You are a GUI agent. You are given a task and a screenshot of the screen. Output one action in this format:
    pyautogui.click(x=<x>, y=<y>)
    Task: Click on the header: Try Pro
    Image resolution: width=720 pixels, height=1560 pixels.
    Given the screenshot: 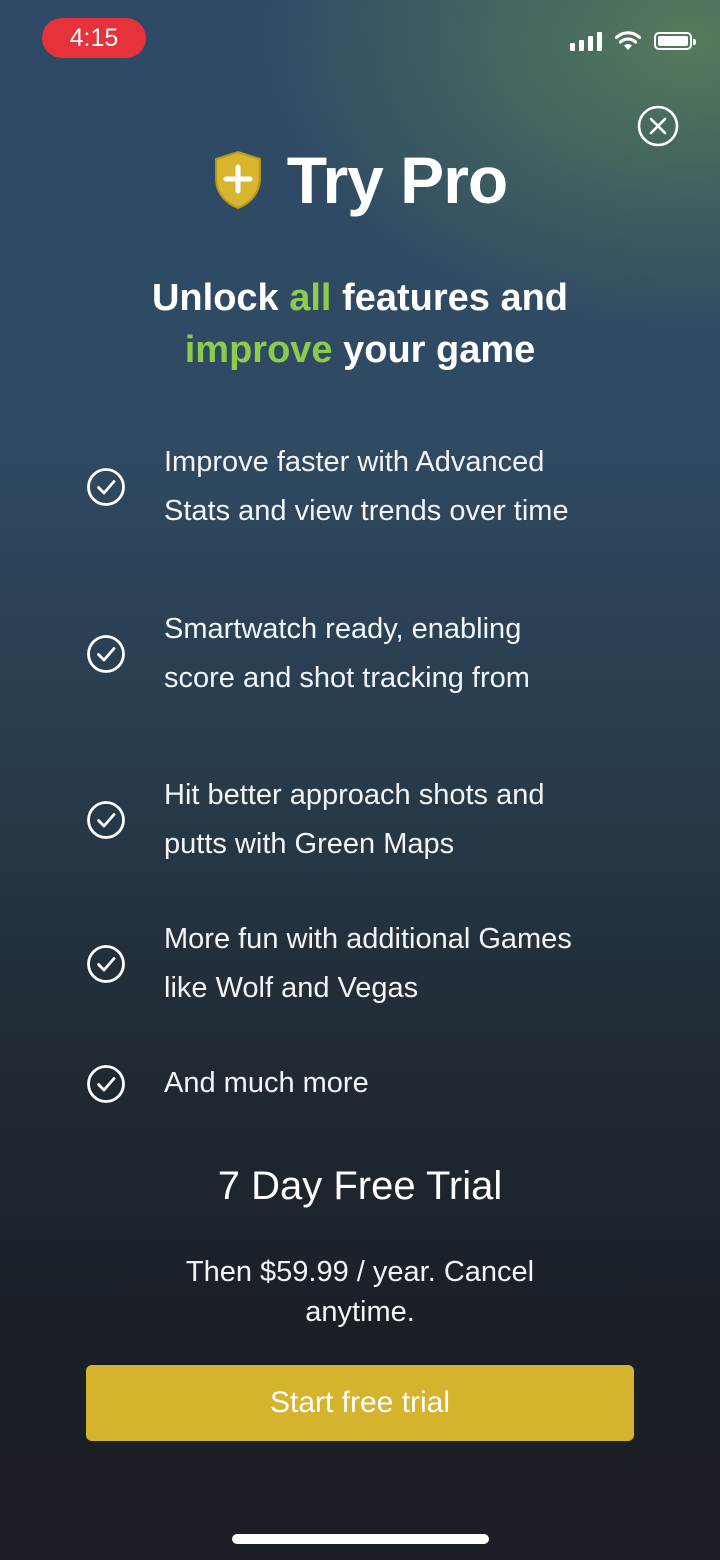 What is the action you would take?
    pyautogui.click(x=360, y=180)
    